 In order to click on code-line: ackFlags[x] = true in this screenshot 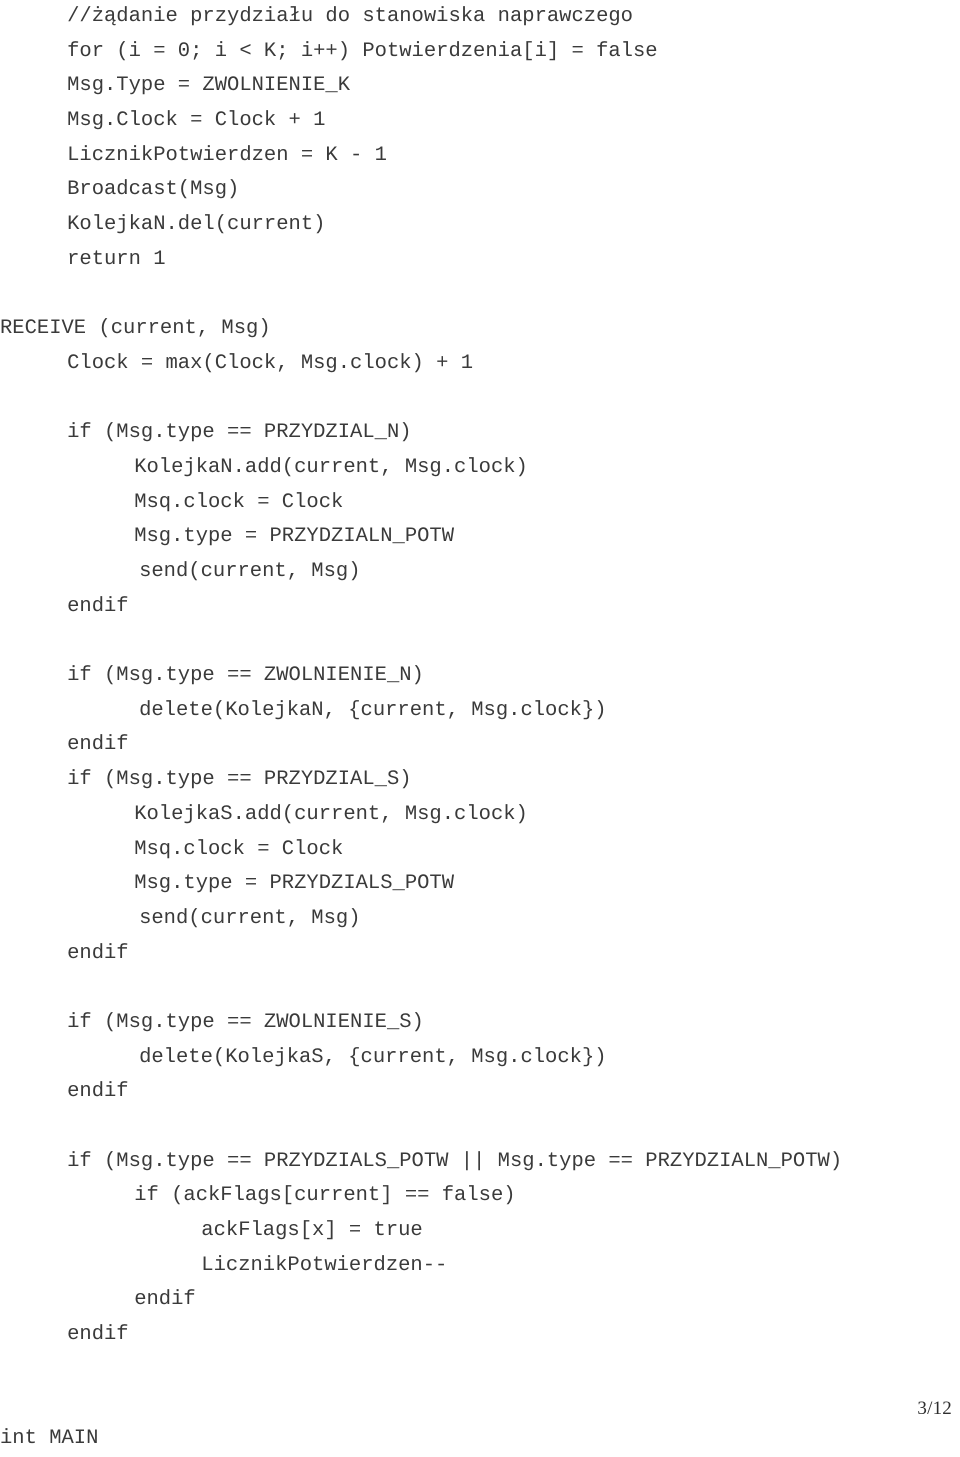, I will do `click(312, 1231)`.